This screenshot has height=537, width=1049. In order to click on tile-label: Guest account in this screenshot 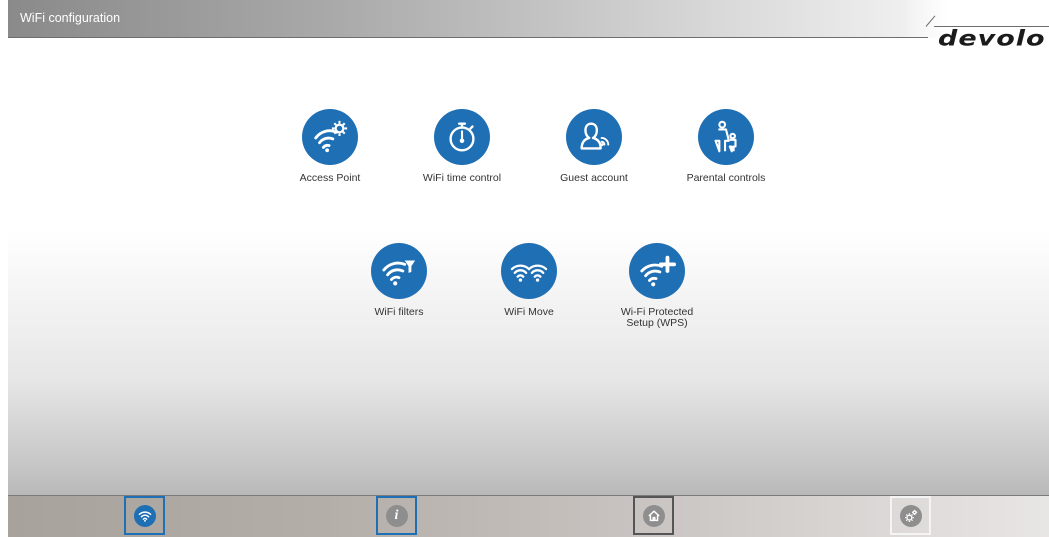, I will do `click(594, 178)`.